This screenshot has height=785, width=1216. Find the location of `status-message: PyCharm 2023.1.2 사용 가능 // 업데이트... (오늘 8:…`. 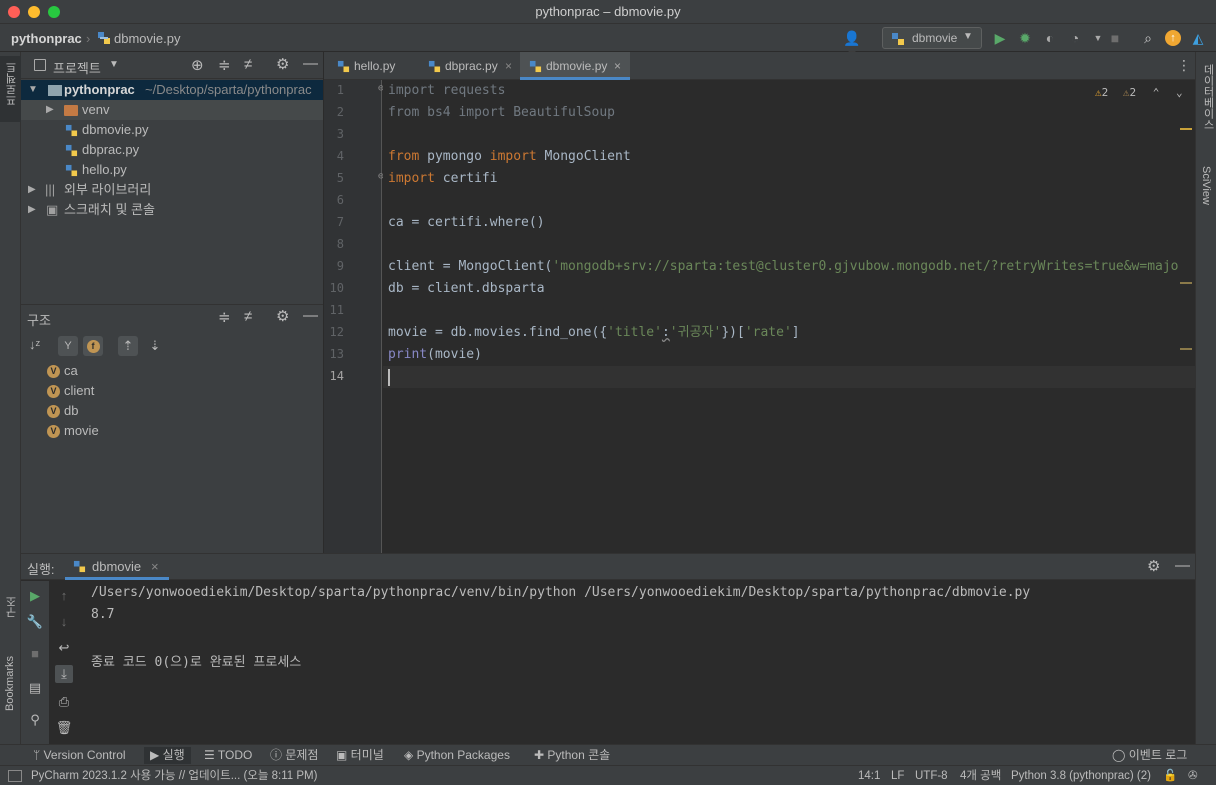

status-message: PyCharm 2023.1.2 사용 가능 // 업데이트... (오늘 8:… is located at coordinates (174, 776).